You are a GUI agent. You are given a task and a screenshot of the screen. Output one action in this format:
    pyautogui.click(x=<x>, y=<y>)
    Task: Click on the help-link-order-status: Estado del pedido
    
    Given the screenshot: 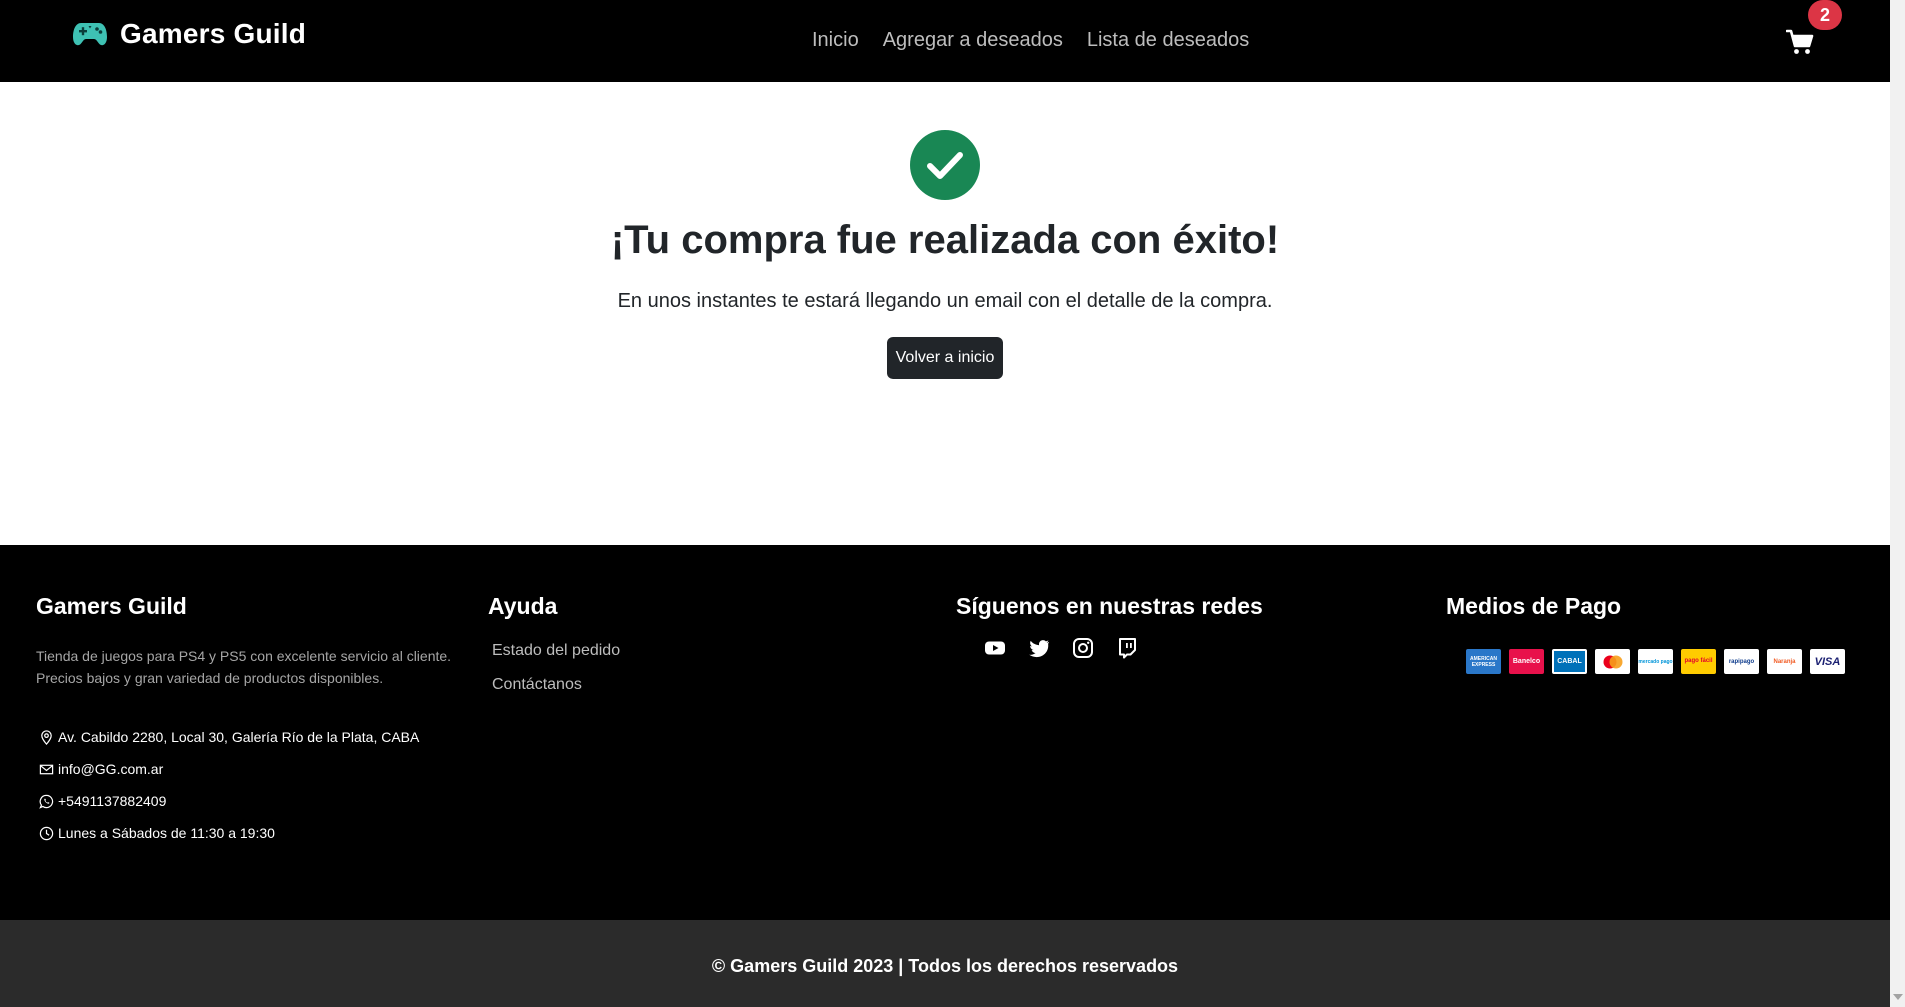 What is the action you would take?
    pyautogui.click(x=556, y=651)
    